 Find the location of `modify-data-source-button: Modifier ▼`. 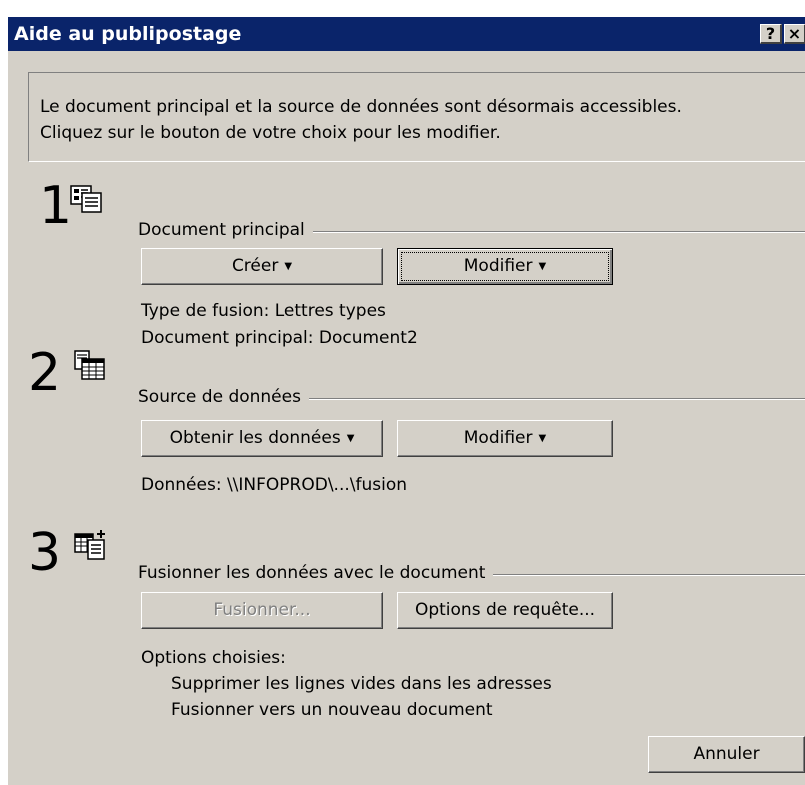

modify-data-source-button: Modifier ▼ is located at coordinates (505, 438).